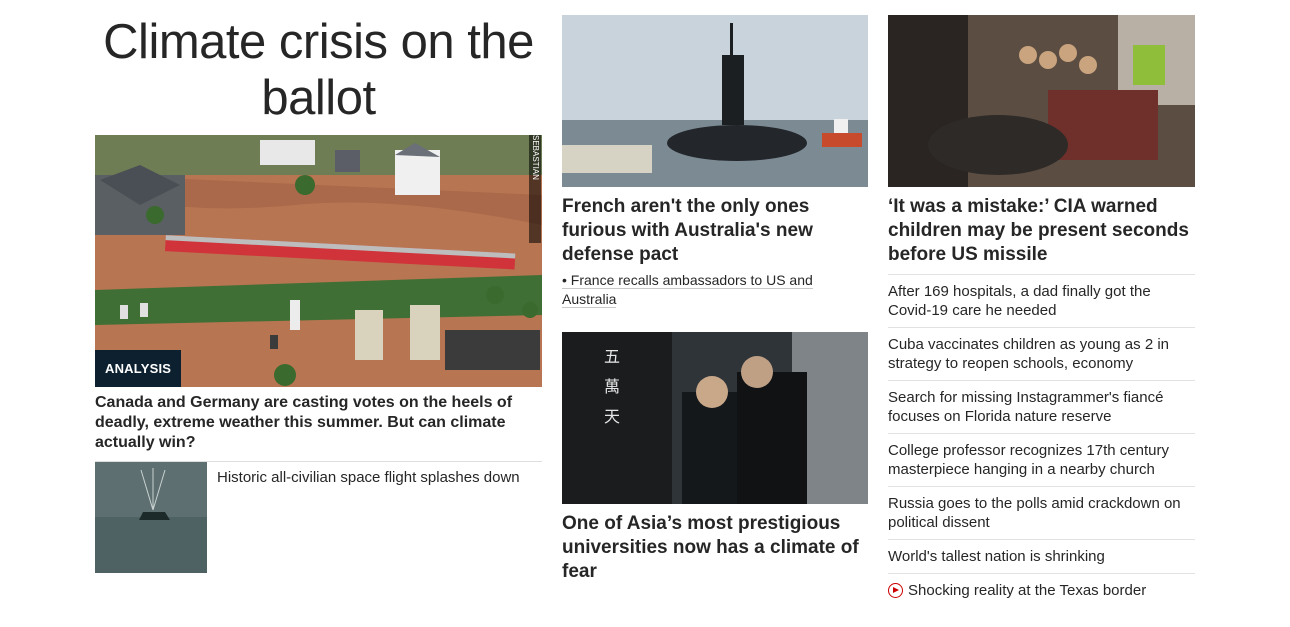 The height and width of the screenshot is (627, 1290). I want to click on submarine-image-link, so click(715, 101).